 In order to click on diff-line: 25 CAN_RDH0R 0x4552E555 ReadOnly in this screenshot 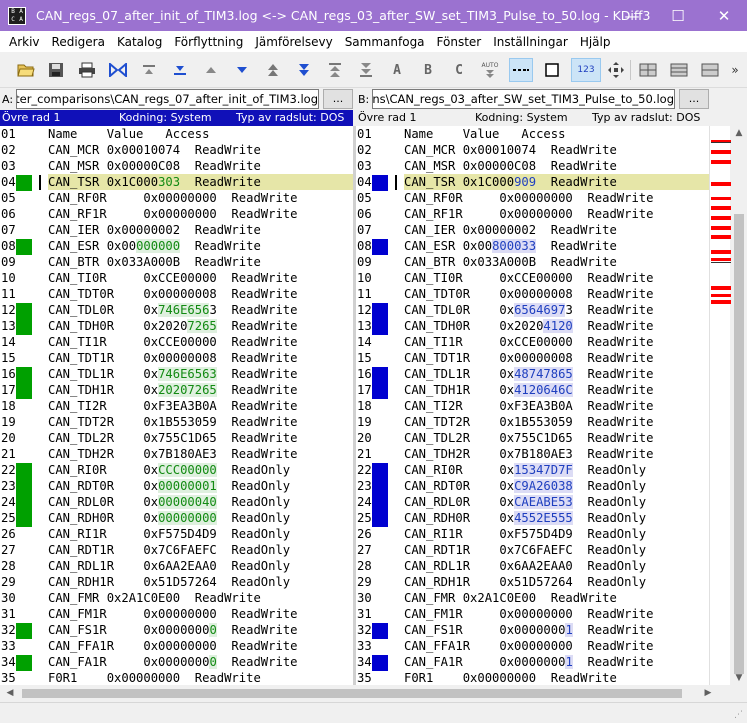, I will do `click(532, 518)`.